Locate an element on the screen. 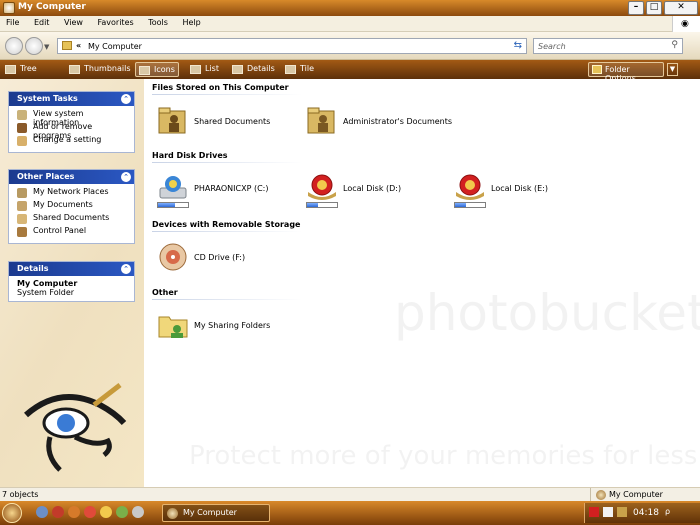  change-setting-link: Change a setting is located at coordinates (72, 141).